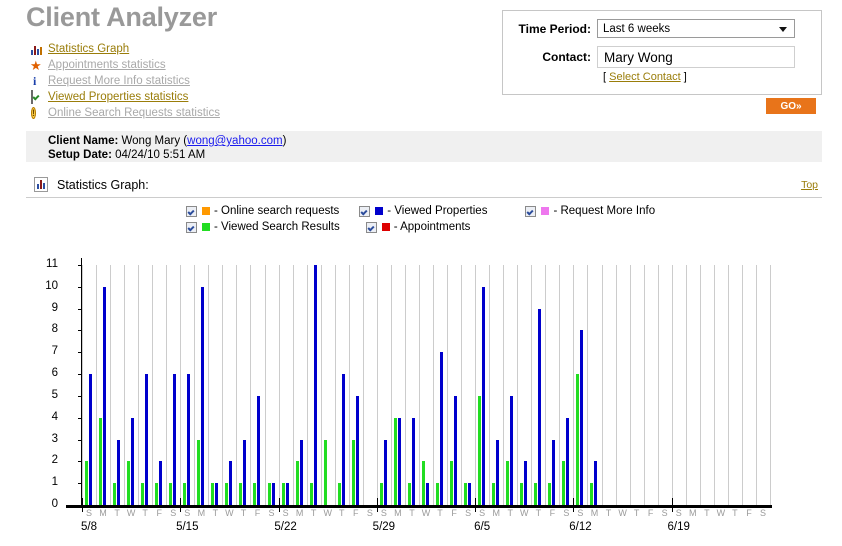 This screenshot has height=546, width=842. I want to click on setup-date-row: Setup Date: 04/24/10 5:51 AM, so click(435, 155).